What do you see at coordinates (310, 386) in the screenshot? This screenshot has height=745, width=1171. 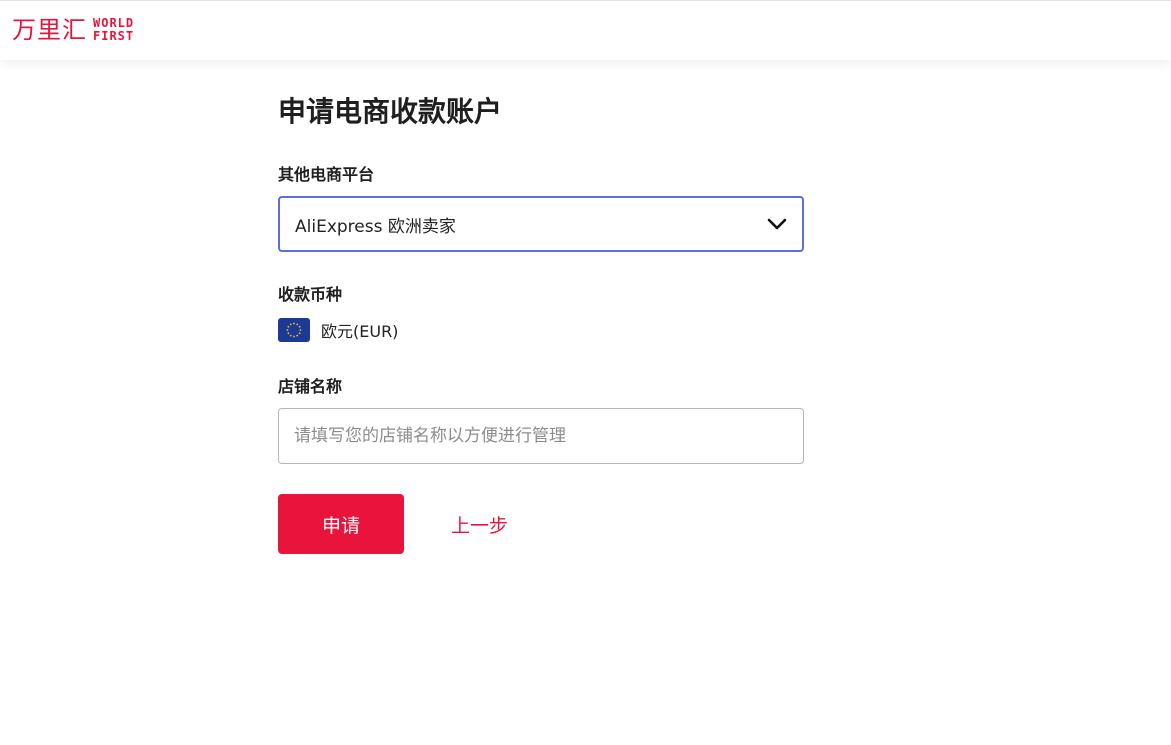 I see `store-name-label: 店铺名称` at bounding box center [310, 386].